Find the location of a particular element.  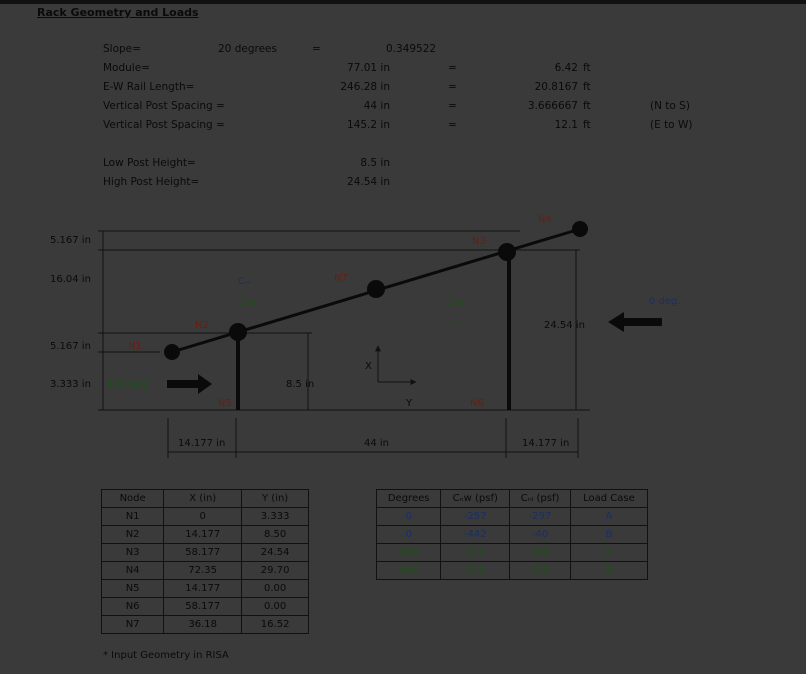

table-row: N5 14.177 0.00 is located at coordinates (204, 588).